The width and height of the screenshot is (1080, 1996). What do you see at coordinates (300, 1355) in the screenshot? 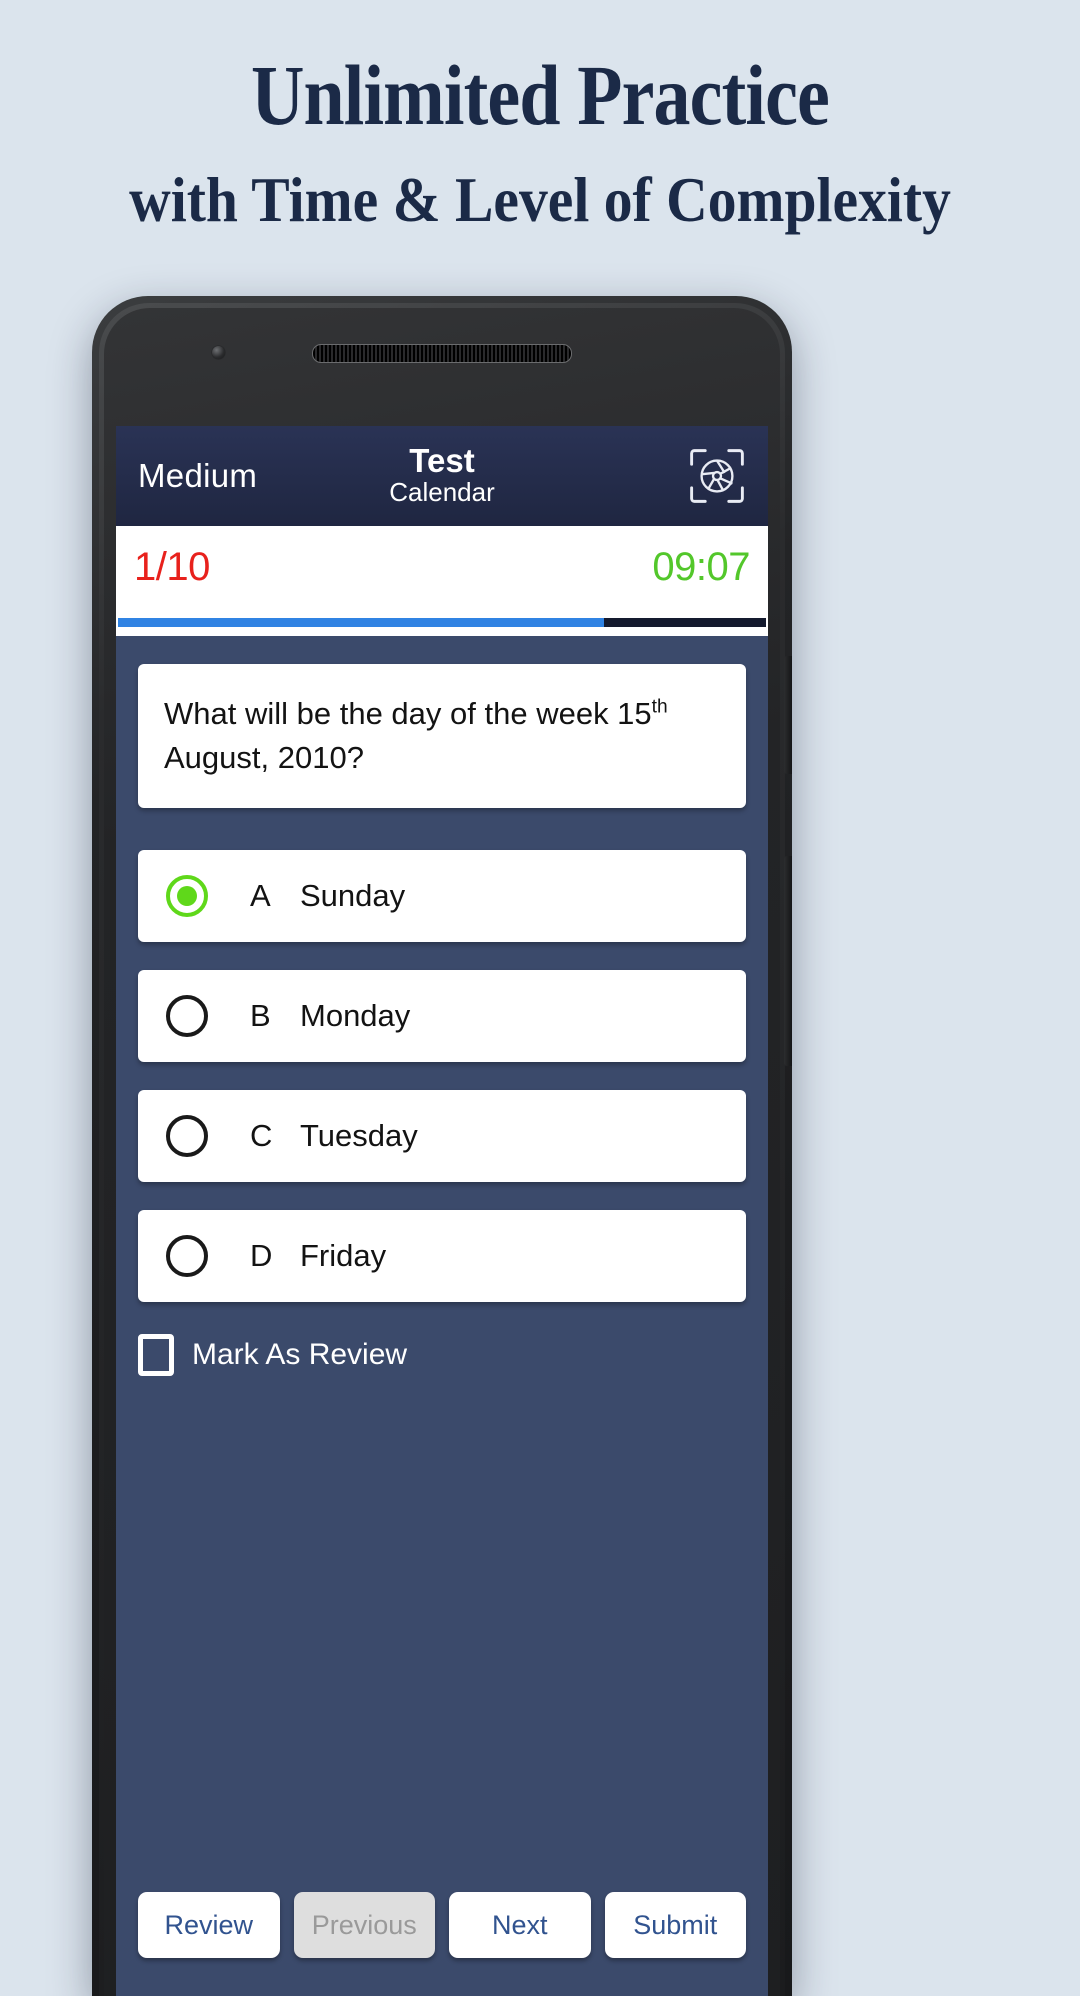
I see `mark-as-review-label: Mark As Review` at bounding box center [300, 1355].